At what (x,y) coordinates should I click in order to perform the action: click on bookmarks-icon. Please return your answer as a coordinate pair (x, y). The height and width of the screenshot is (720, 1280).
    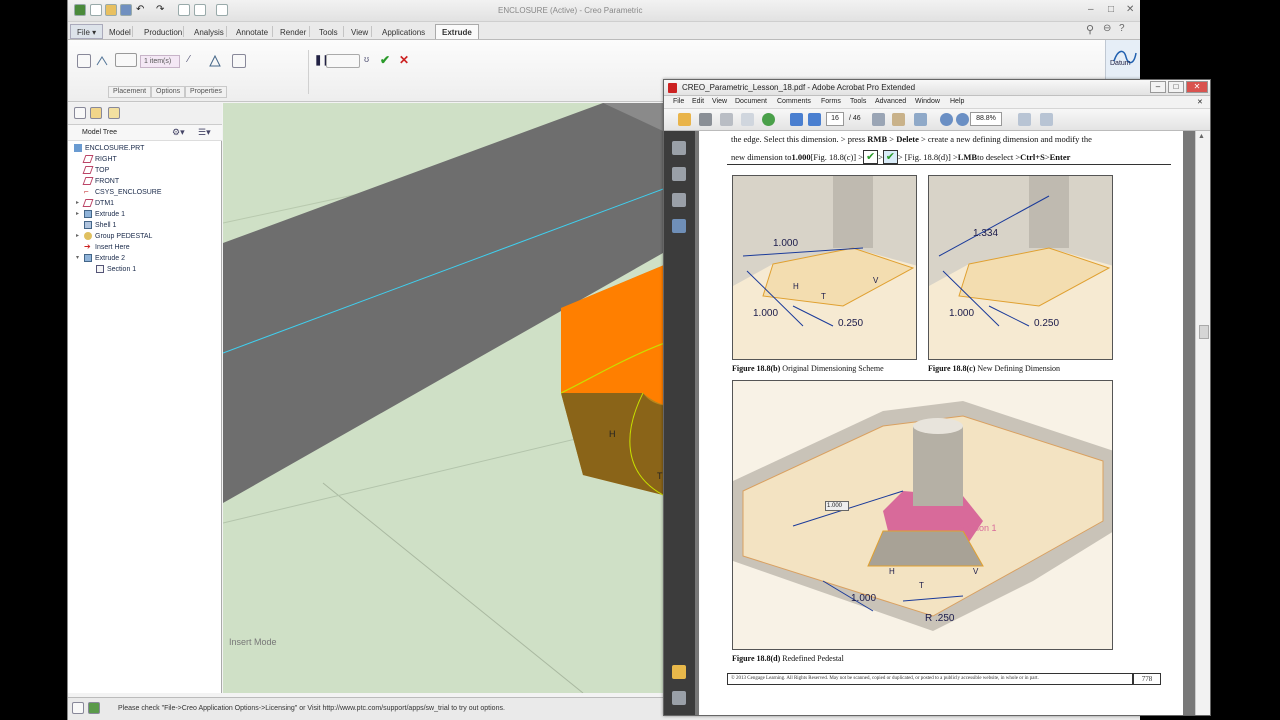
    Looking at the image, I should click on (679, 174).